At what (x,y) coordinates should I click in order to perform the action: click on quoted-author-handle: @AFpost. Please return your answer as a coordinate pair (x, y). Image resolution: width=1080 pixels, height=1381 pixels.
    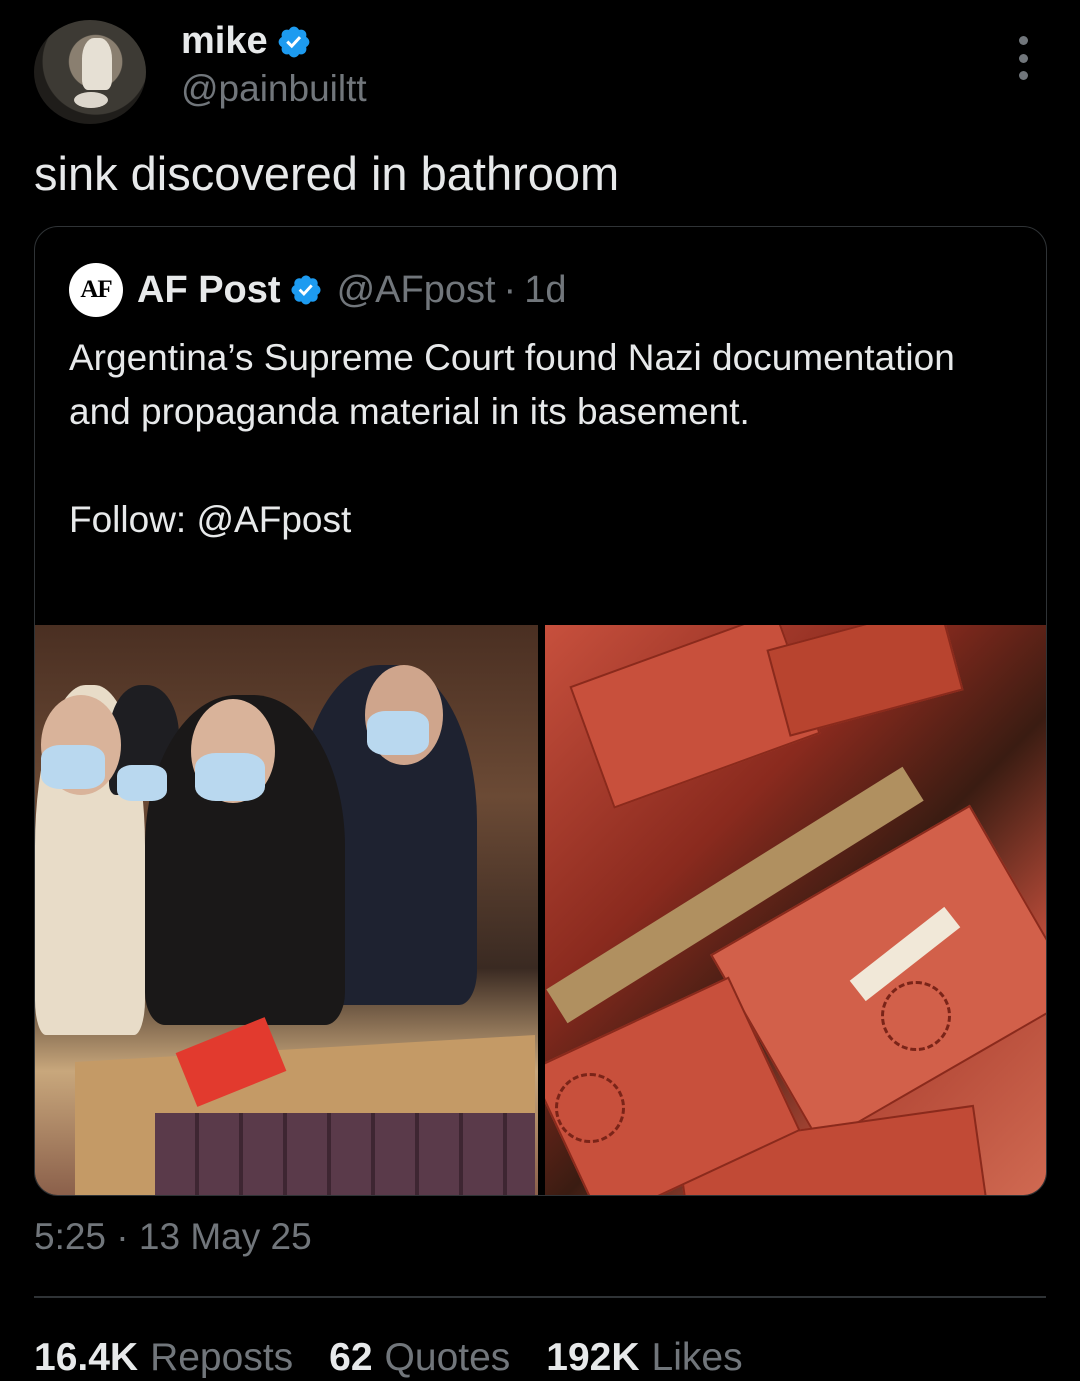
    Looking at the image, I should click on (416, 290).